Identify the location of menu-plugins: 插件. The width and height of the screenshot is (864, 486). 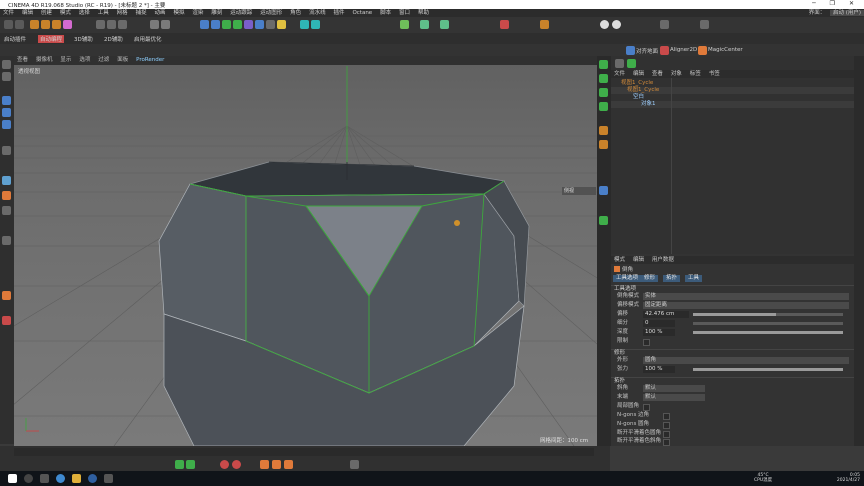
(339, 13).